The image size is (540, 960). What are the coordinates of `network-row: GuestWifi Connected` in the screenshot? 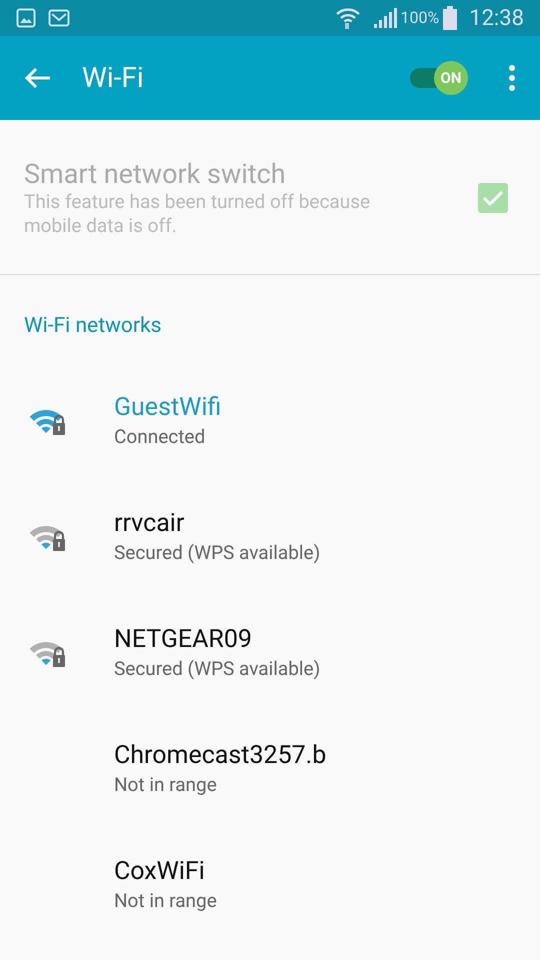 It's located at (270, 420).